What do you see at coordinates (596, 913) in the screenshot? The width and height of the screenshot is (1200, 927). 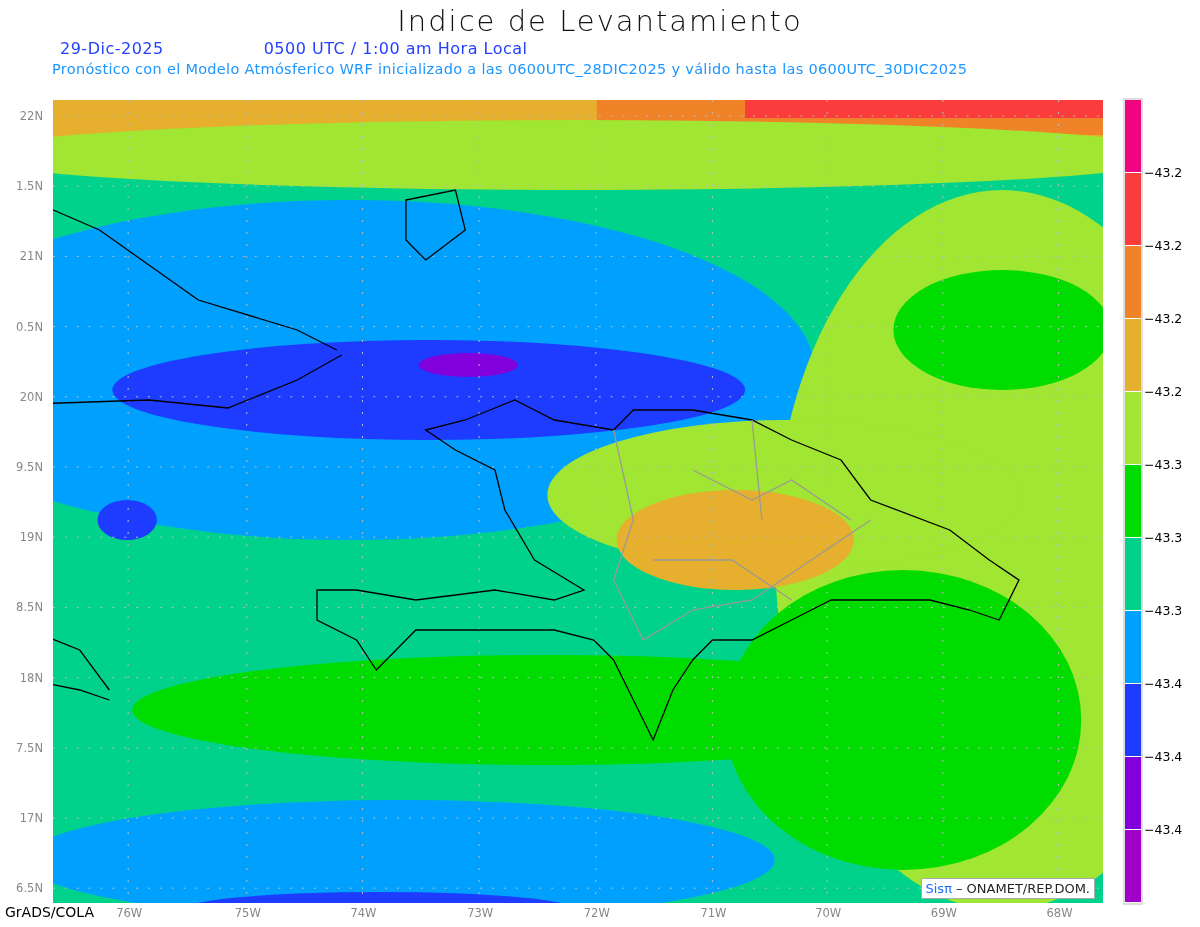 I see `longitude-label: 72W` at bounding box center [596, 913].